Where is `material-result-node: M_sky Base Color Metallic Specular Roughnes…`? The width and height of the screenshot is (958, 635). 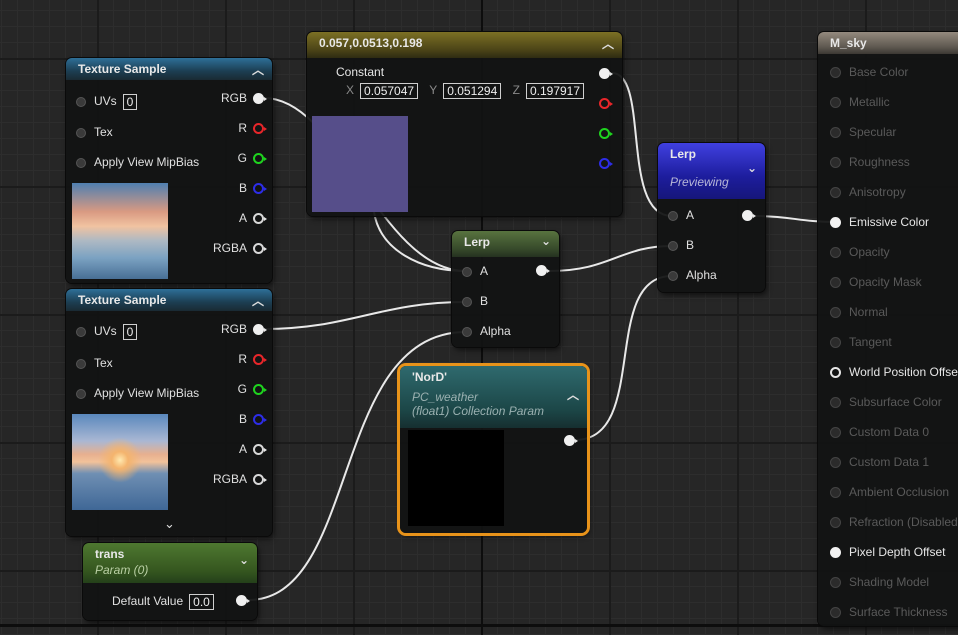
material-result-node: M_sky Base Color Metallic Specular Roughnes… is located at coordinates (888, 329).